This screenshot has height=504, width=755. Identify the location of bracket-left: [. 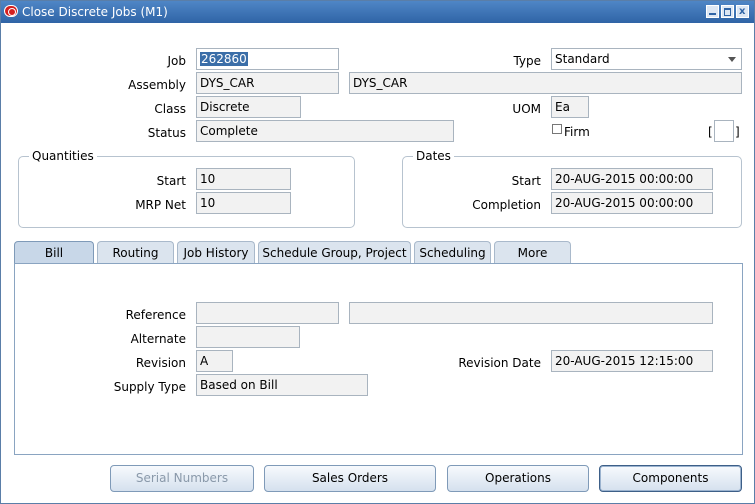
(710, 132).